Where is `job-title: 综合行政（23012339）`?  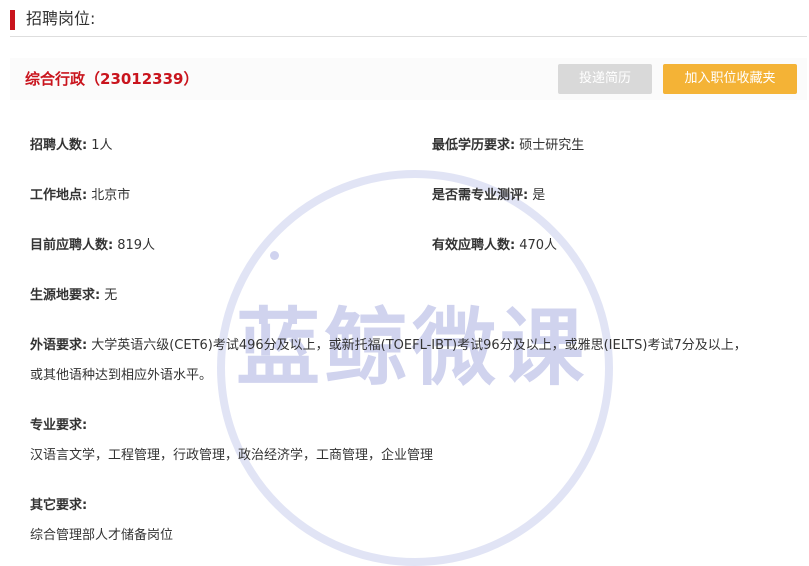 job-title: 综合行政（23012339） is located at coordinates (112, 79).